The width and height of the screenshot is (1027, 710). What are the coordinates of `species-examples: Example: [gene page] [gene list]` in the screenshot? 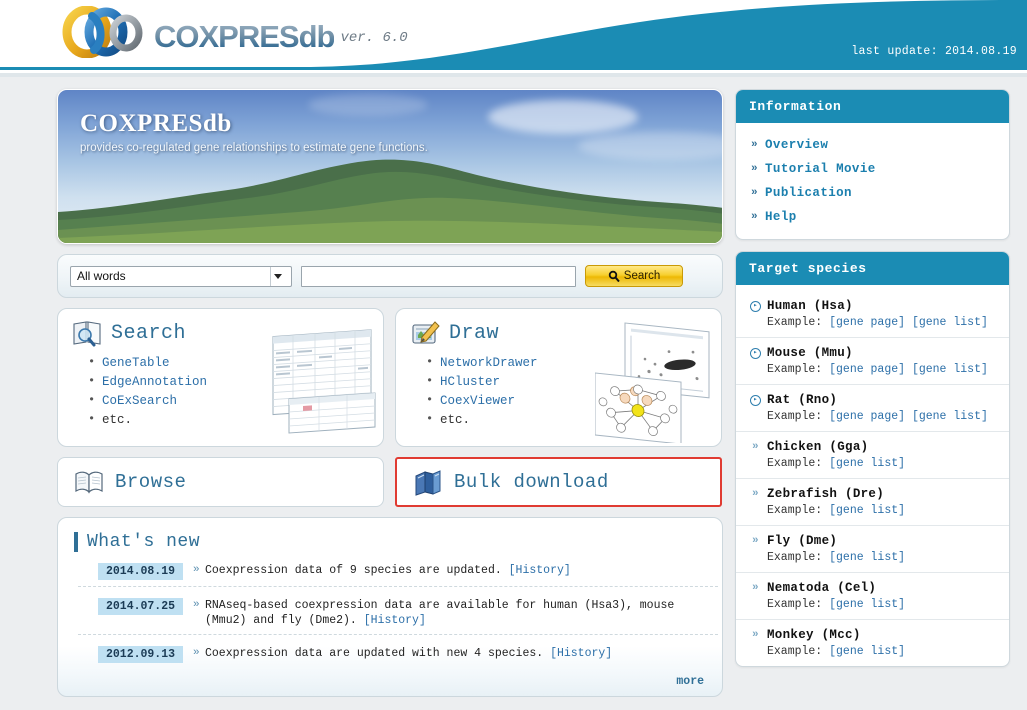 It's located at (879, 322).